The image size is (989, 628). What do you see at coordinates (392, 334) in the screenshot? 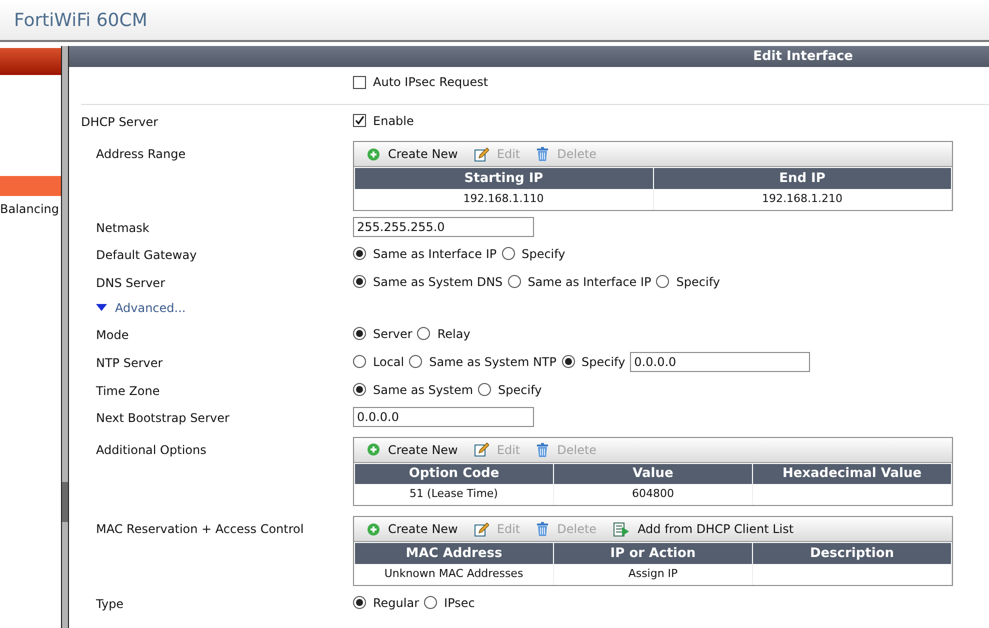
I see `radio-label: Server` at bounding box center [392, 334].